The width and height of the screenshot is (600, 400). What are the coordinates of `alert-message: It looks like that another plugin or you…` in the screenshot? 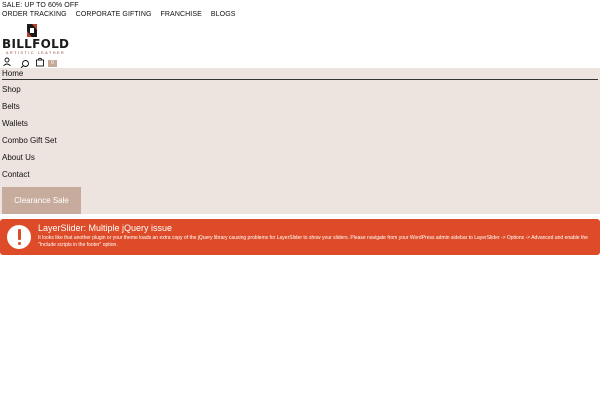 It's located at (313, 241).